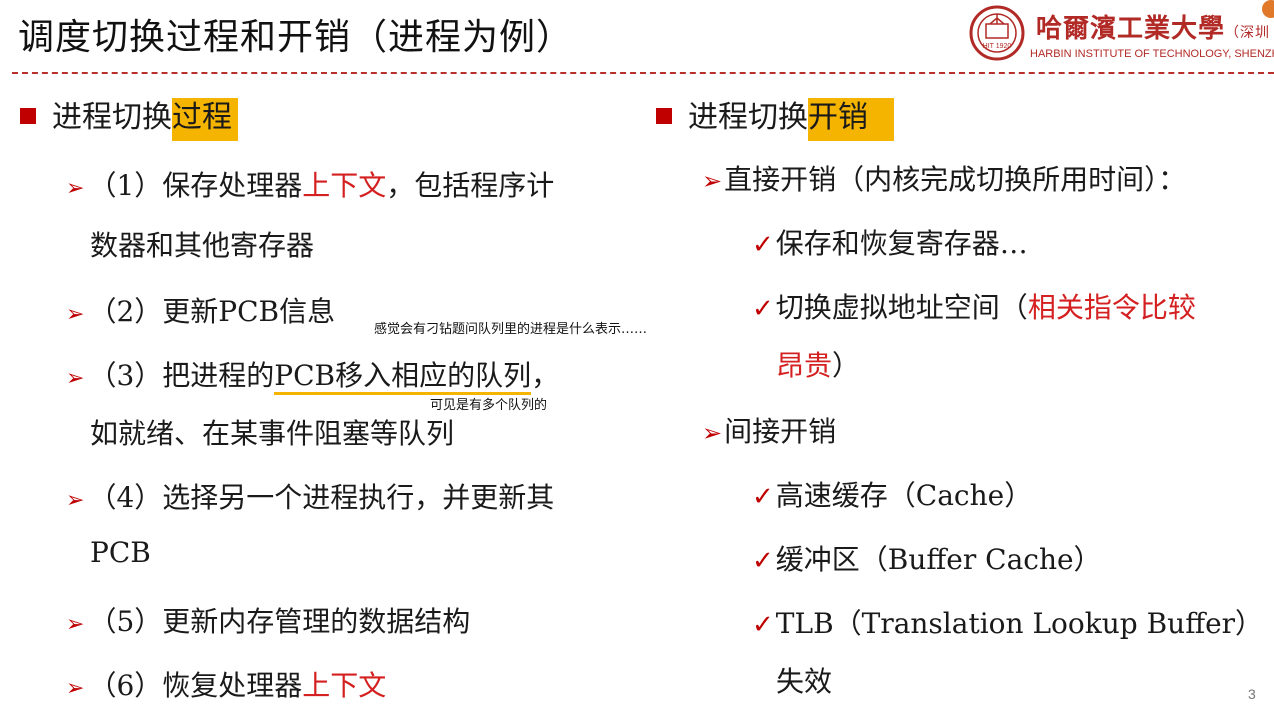  I want to click on page-title: 调度切换过程和开销（进程为例）, so click(296, 37).